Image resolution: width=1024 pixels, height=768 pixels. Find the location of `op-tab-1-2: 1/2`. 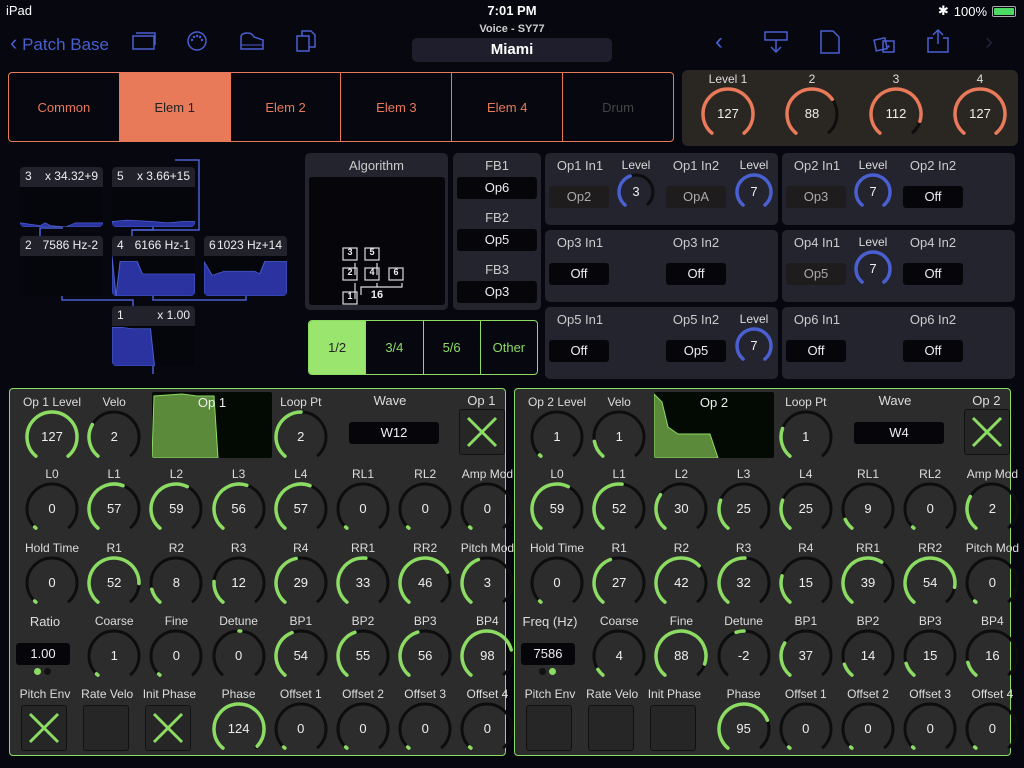

op-tab-1-2: 1/2 is located at coordinates (338, 347).